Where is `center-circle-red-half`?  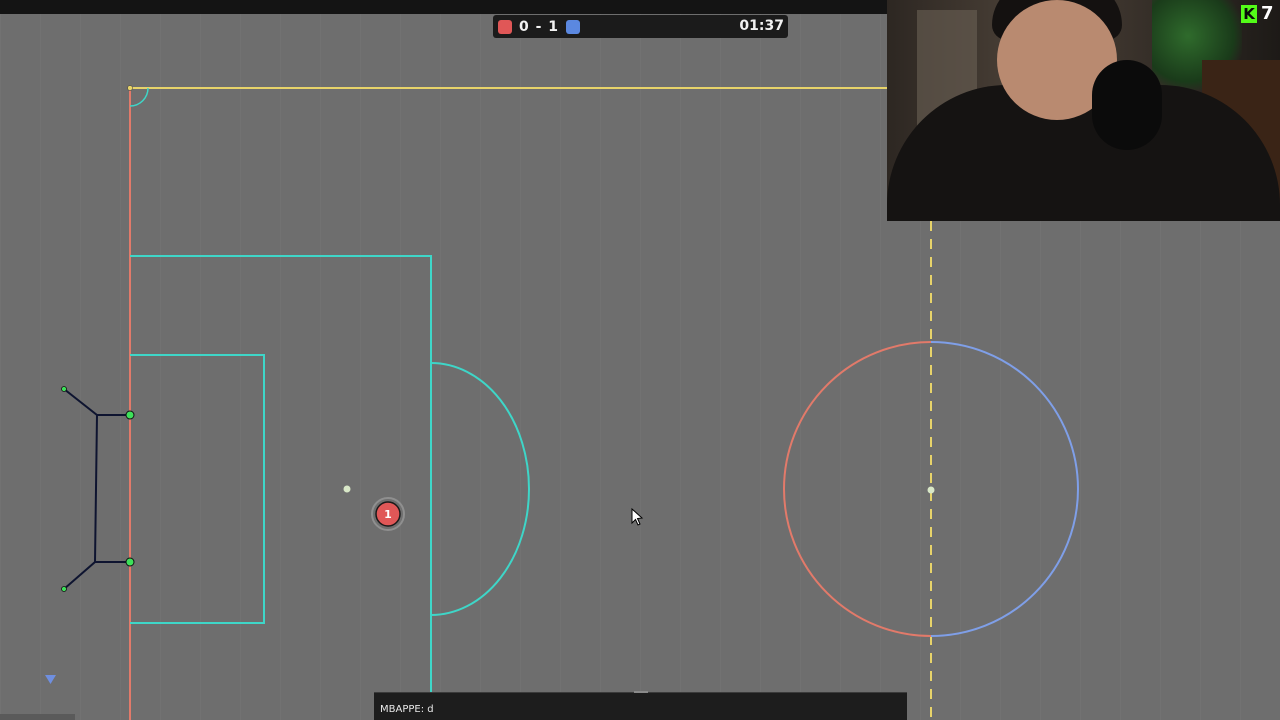
center-circle-red-half is located at coordinates (857, 489).